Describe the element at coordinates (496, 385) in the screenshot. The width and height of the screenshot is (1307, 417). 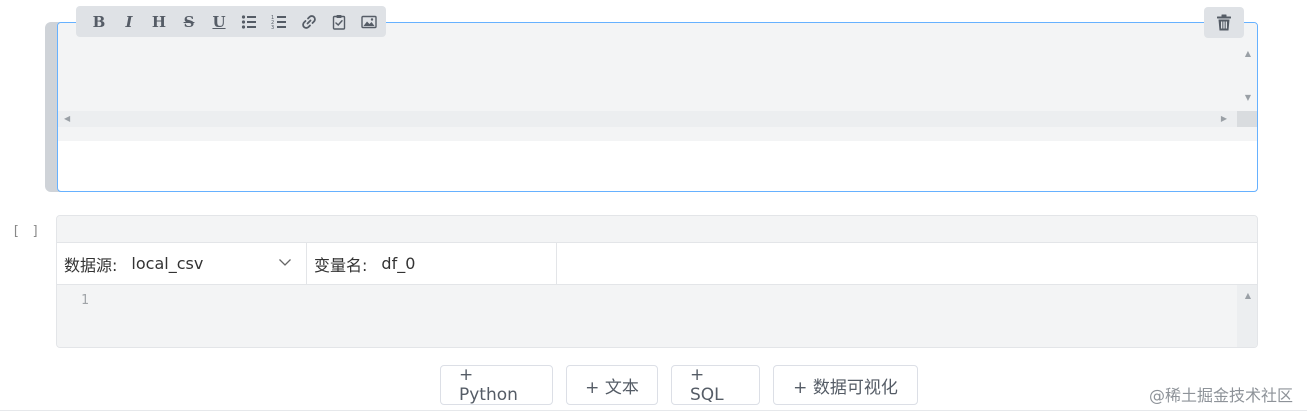
I see `add-python-button: + Python` at that location.